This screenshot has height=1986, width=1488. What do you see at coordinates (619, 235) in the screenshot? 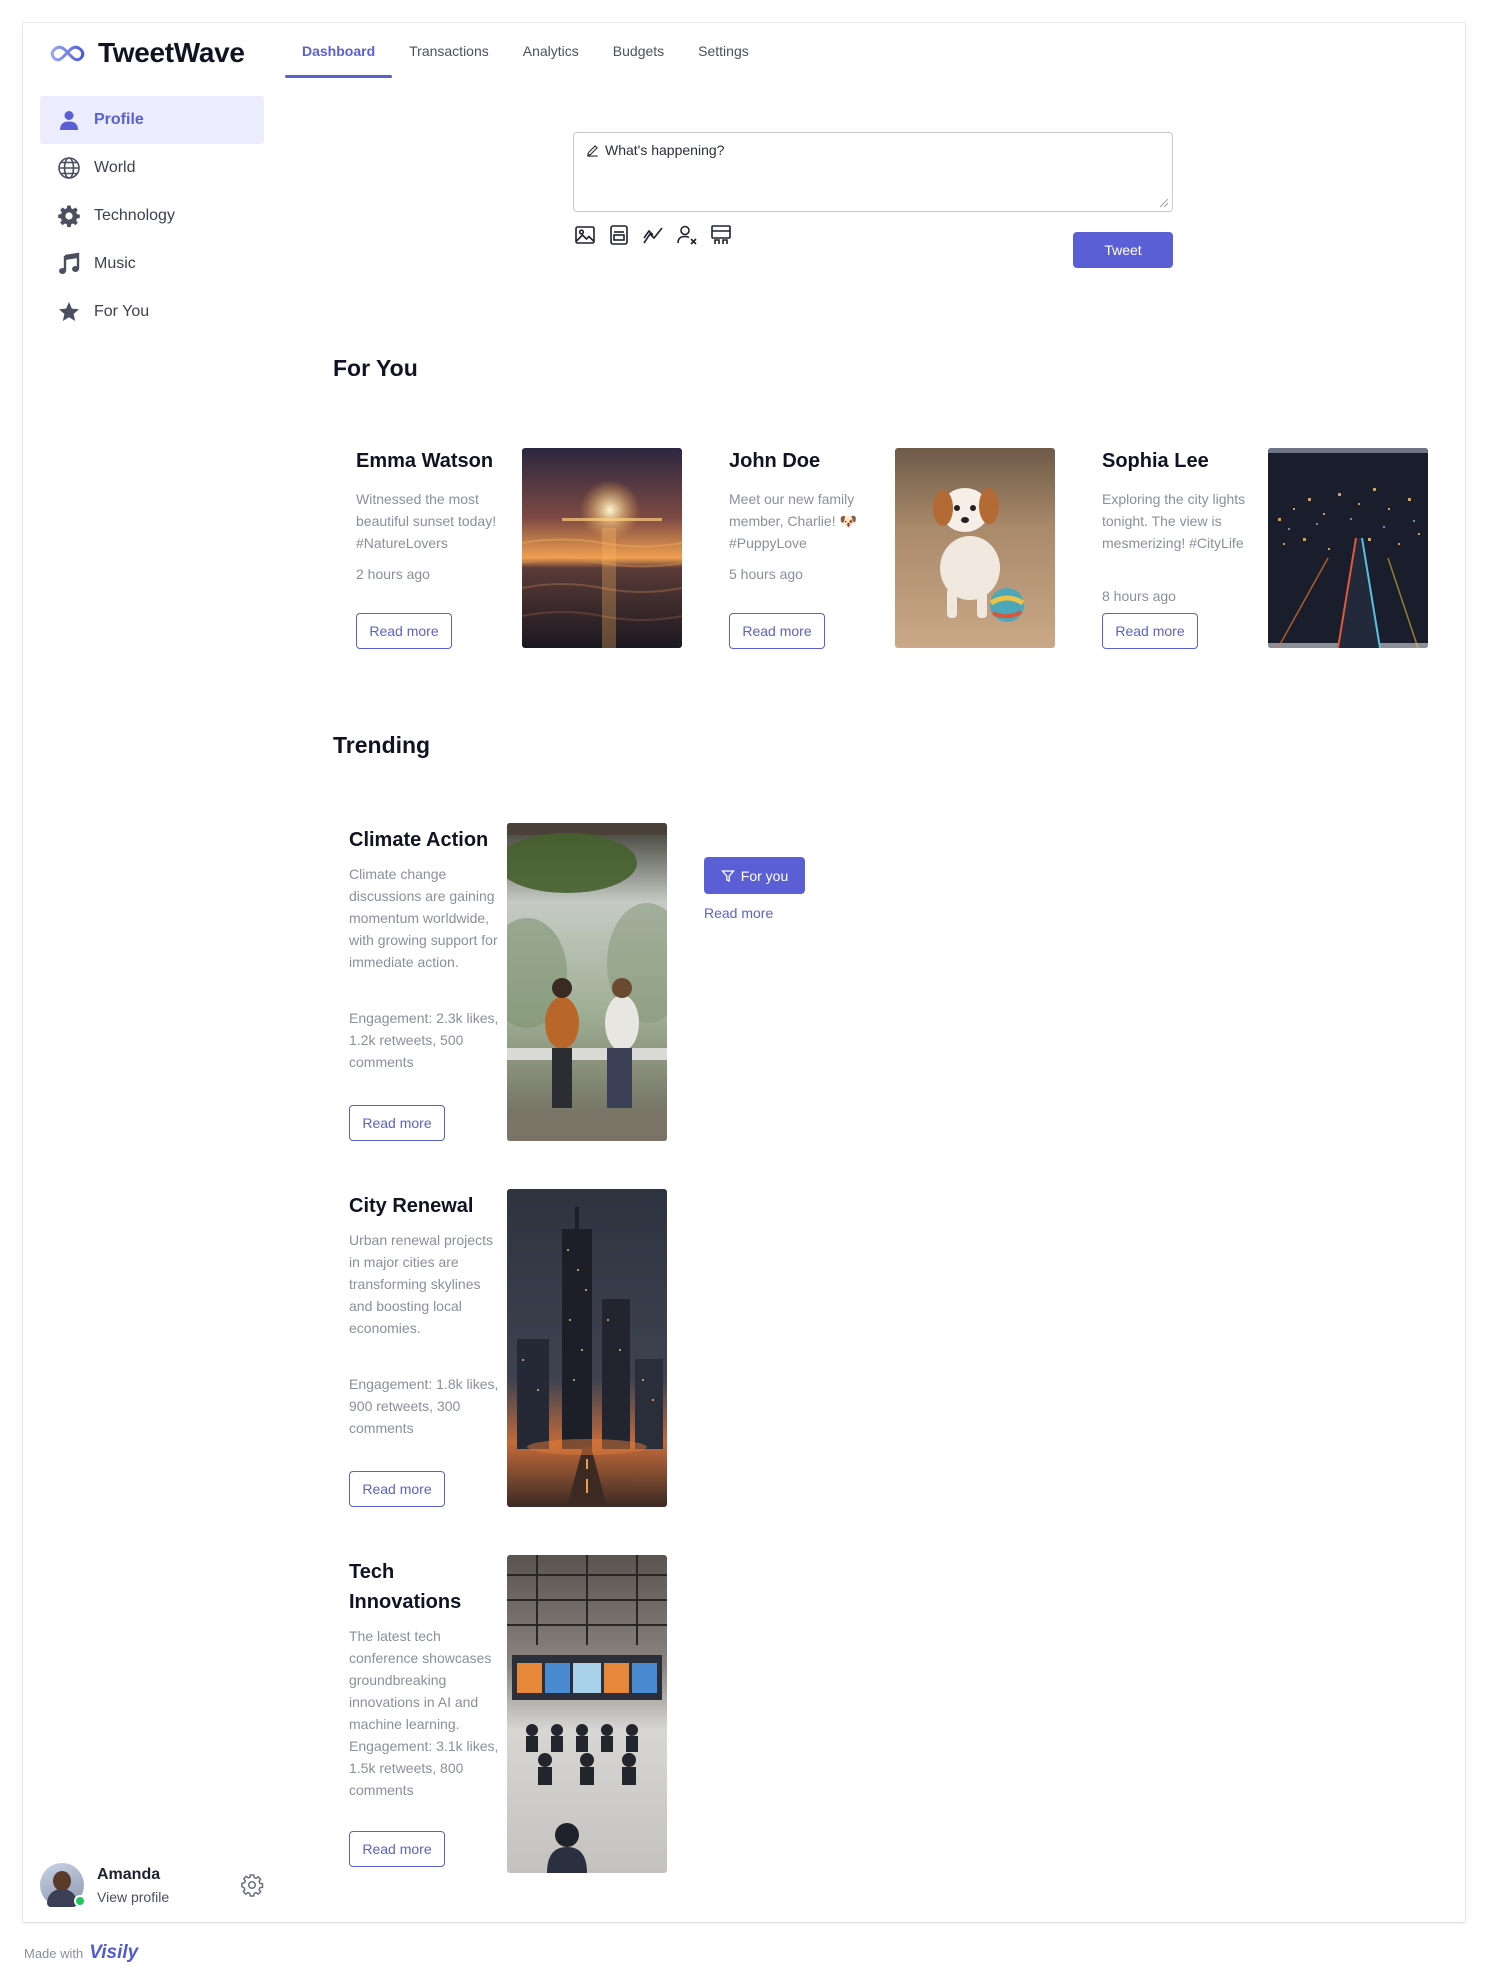
I see `gif-icon` at bounding box center [619, 235].